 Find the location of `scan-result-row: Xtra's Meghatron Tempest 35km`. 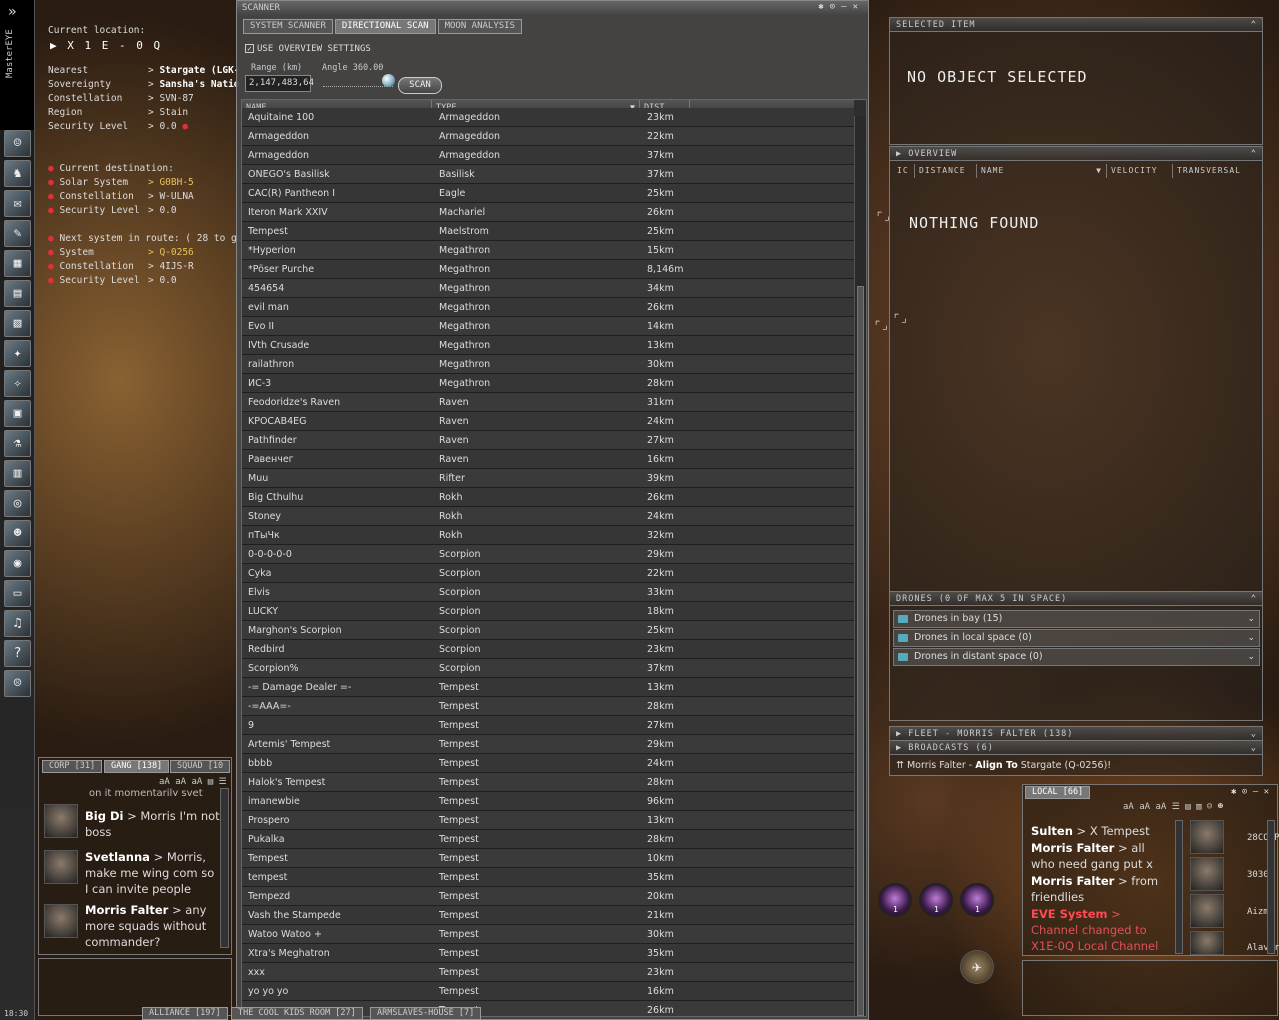

scan-result-row: Xtra's Meghatron Tempest 35km is located at coordinates (548, 953).